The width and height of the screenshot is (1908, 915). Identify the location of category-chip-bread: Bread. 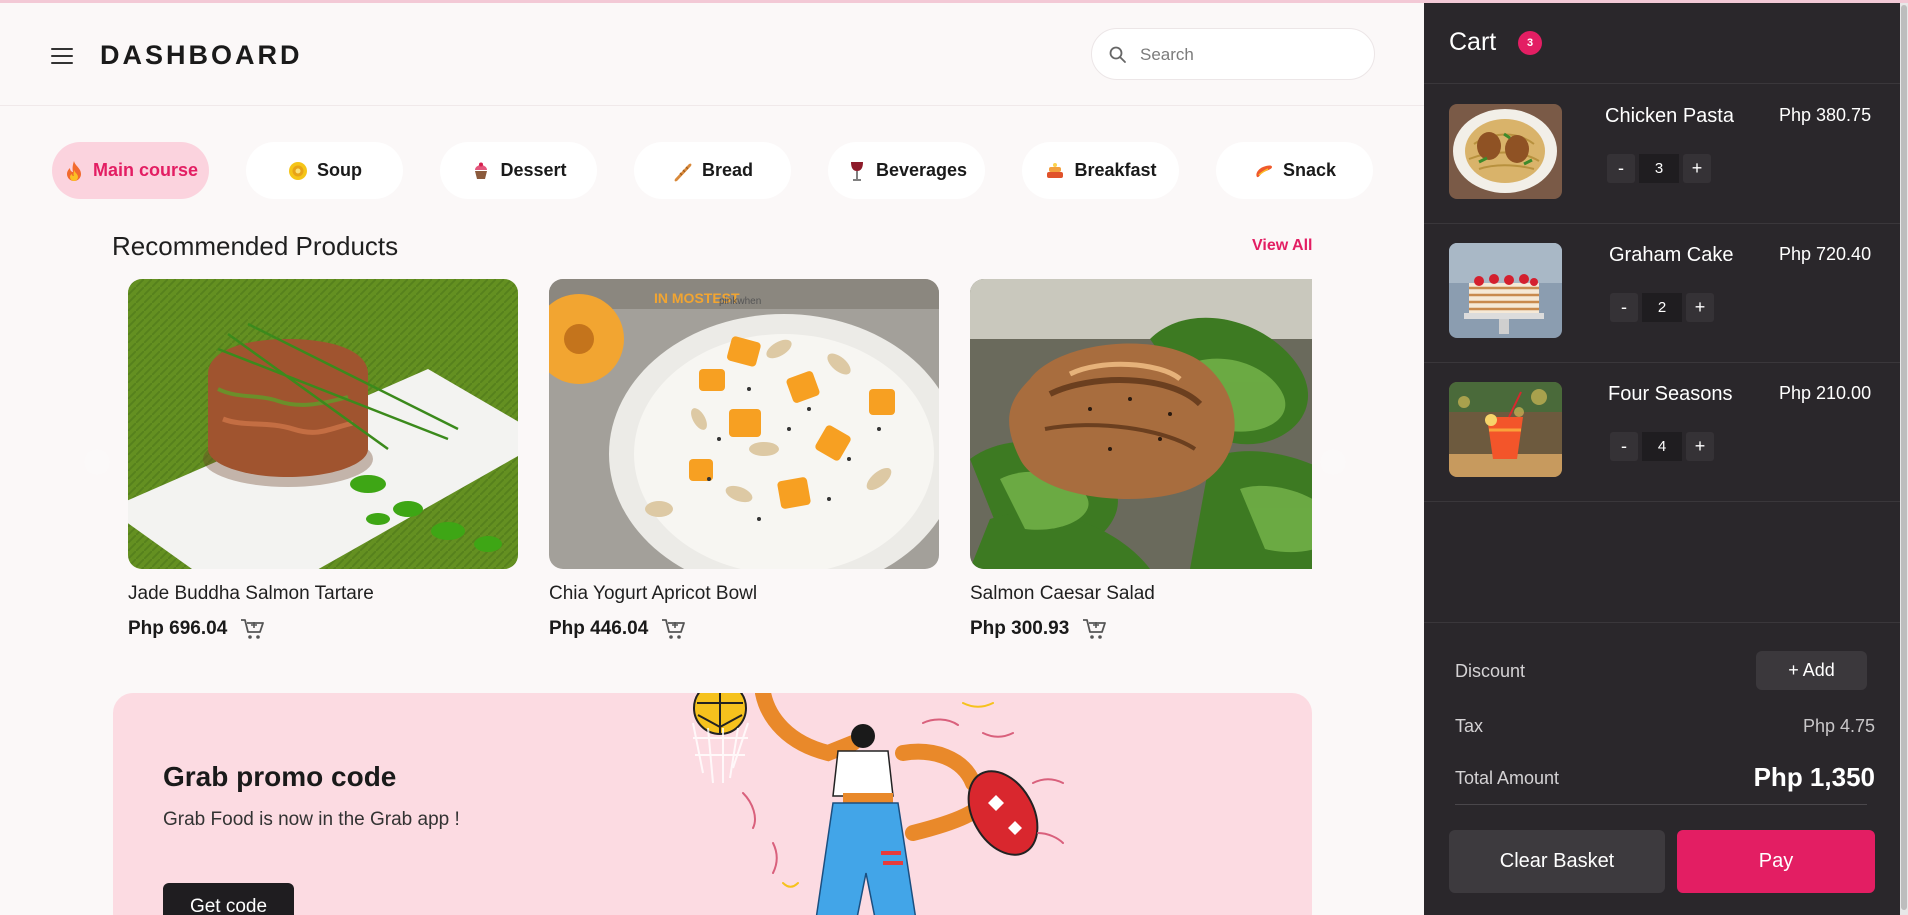
(712, 170).